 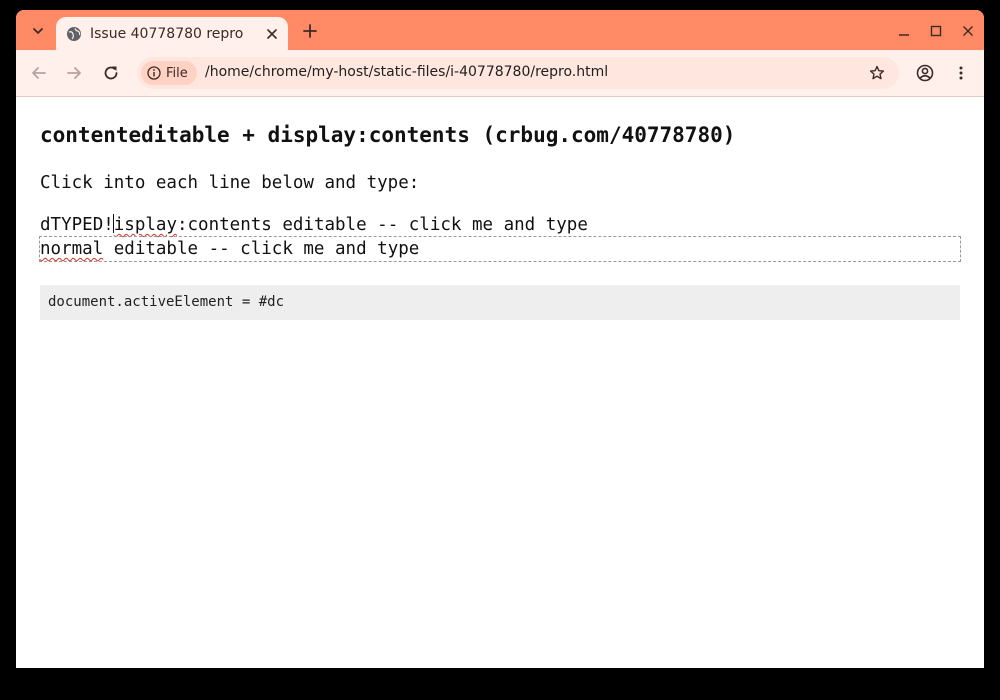 I want to click on reload-icon, so click(x=111, y=73).